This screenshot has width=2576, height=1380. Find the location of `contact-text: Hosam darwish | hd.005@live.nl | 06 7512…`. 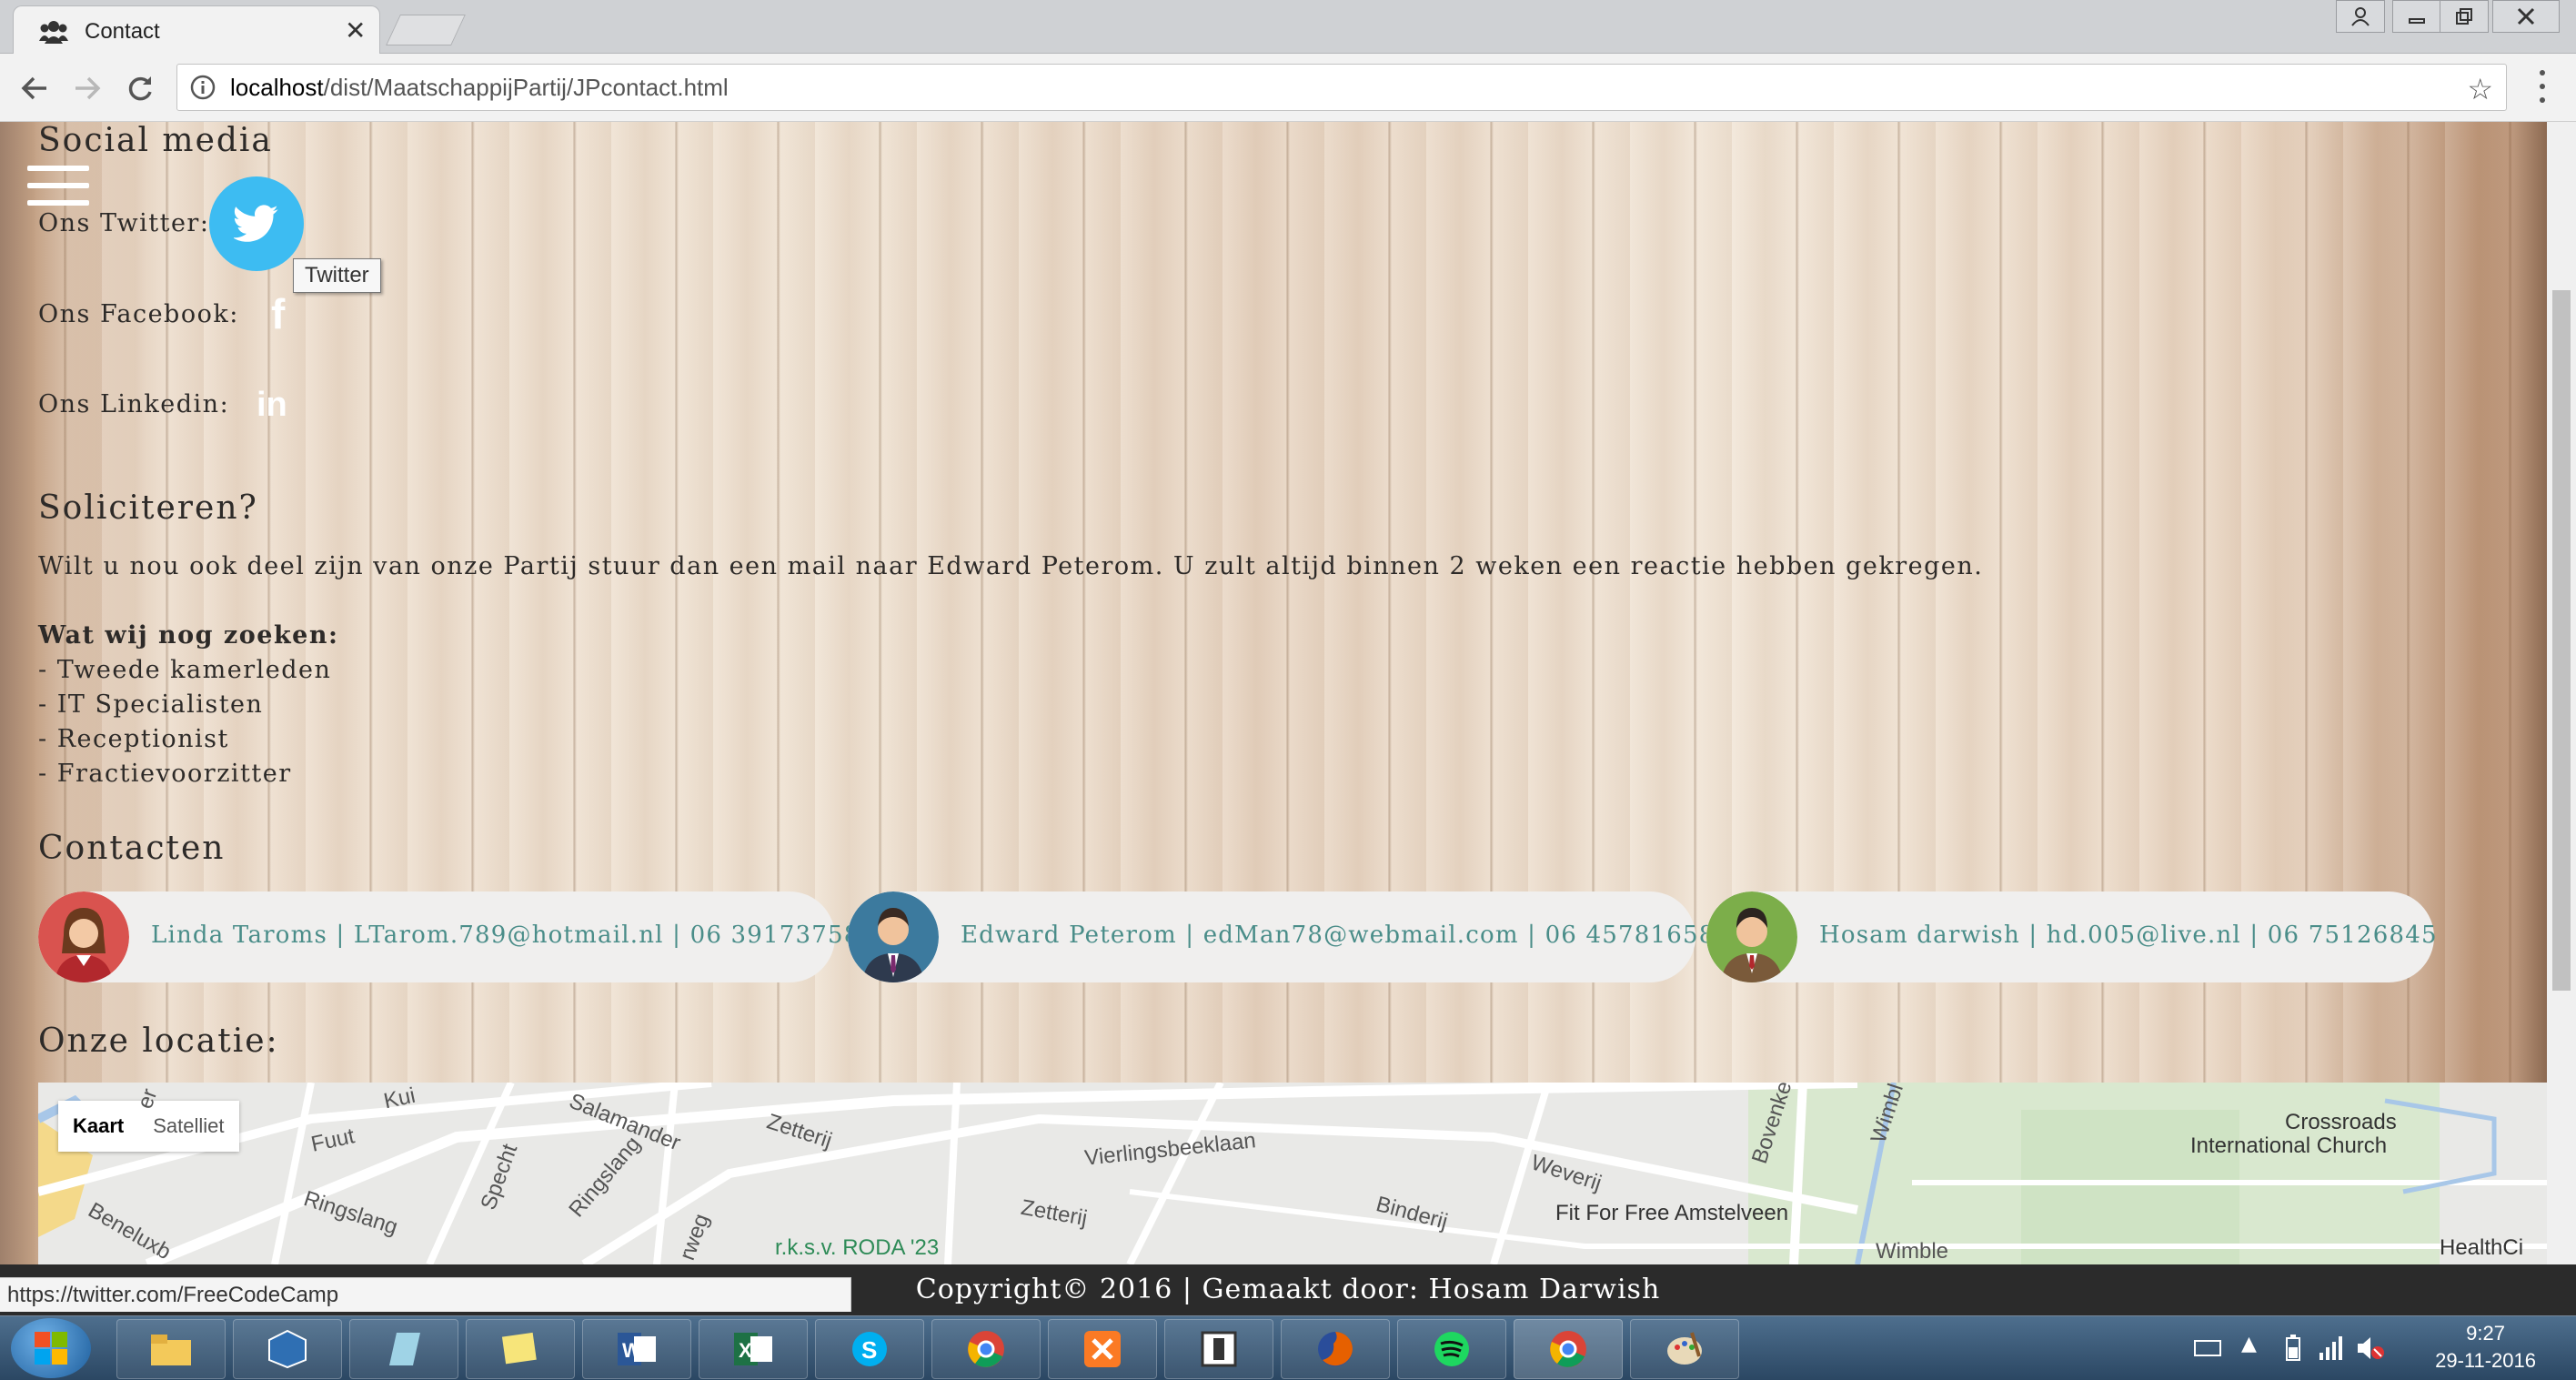

contact-text: Hosam darwish | hd.005@live.nl | 06 7512… is located at coordinates (2128, 935).